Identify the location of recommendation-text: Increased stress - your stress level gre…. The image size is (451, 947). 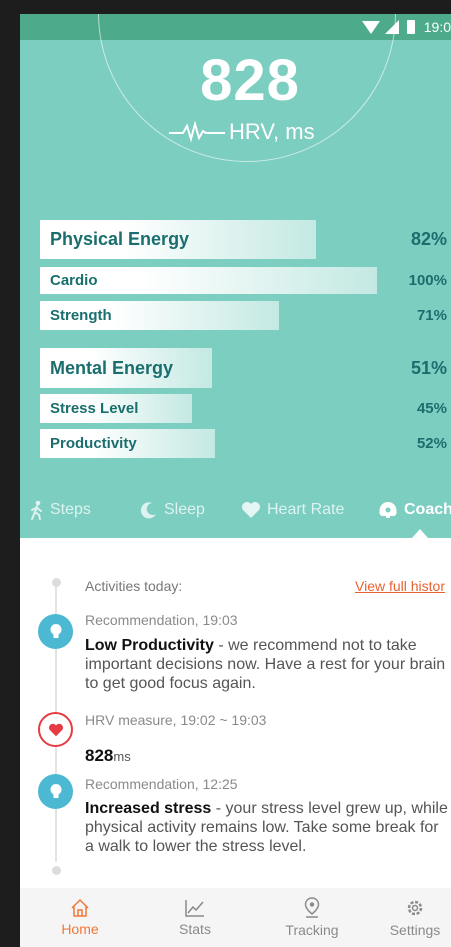
(268, 827).